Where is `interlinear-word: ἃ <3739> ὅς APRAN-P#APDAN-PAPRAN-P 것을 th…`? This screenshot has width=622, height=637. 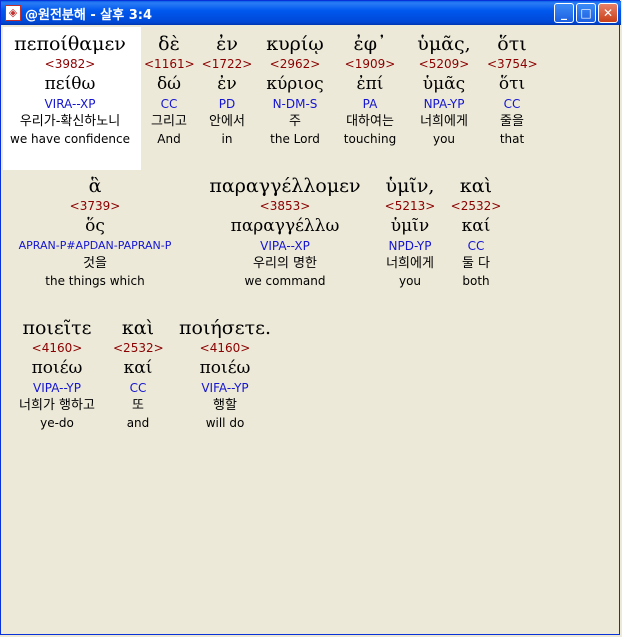
interlinear-word: ἃ <3739> ὅς APRAN-P#APDAN-PAPRAN-P 것을 th… is located at coordinates (95, 232).